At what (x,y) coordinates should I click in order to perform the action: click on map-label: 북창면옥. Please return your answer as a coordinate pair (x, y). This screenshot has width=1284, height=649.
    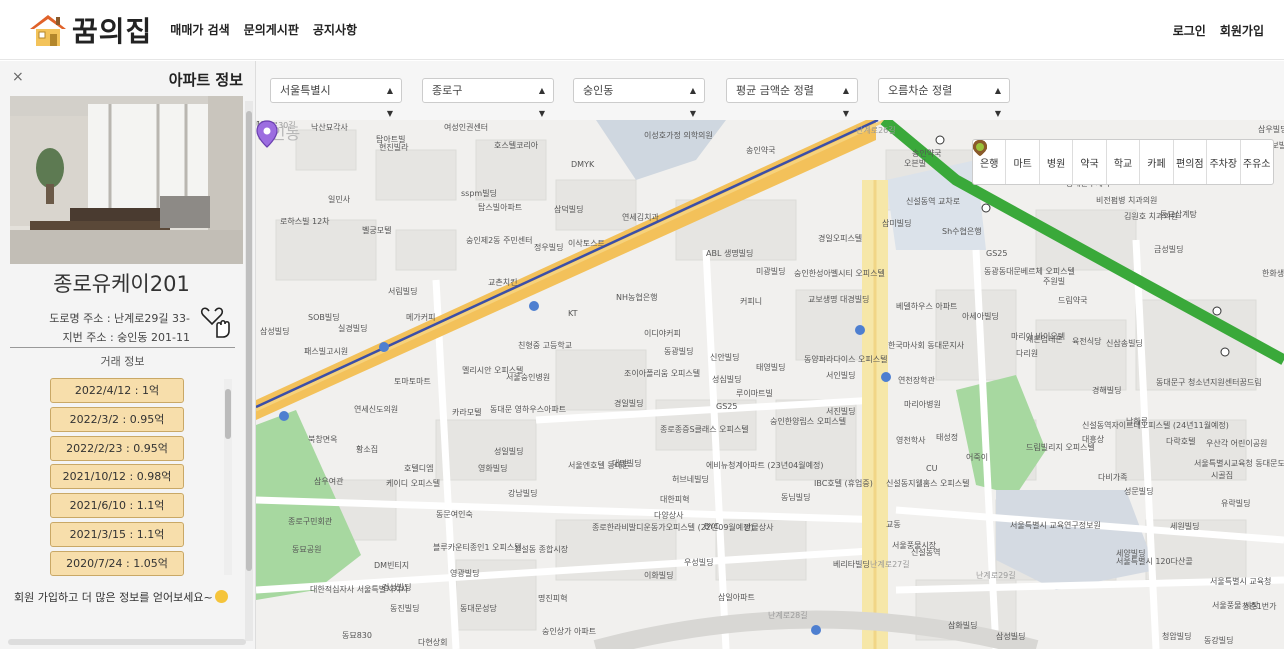
    Looking at the image, I should click on (323, 439).